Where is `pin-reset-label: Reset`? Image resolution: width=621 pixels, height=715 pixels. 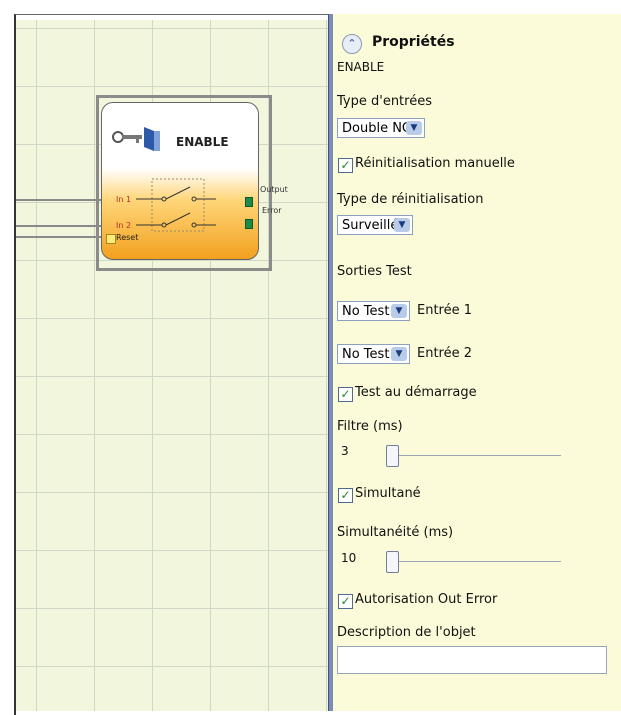
pin-reset-label: Reset is located at coordinates (127, 237).